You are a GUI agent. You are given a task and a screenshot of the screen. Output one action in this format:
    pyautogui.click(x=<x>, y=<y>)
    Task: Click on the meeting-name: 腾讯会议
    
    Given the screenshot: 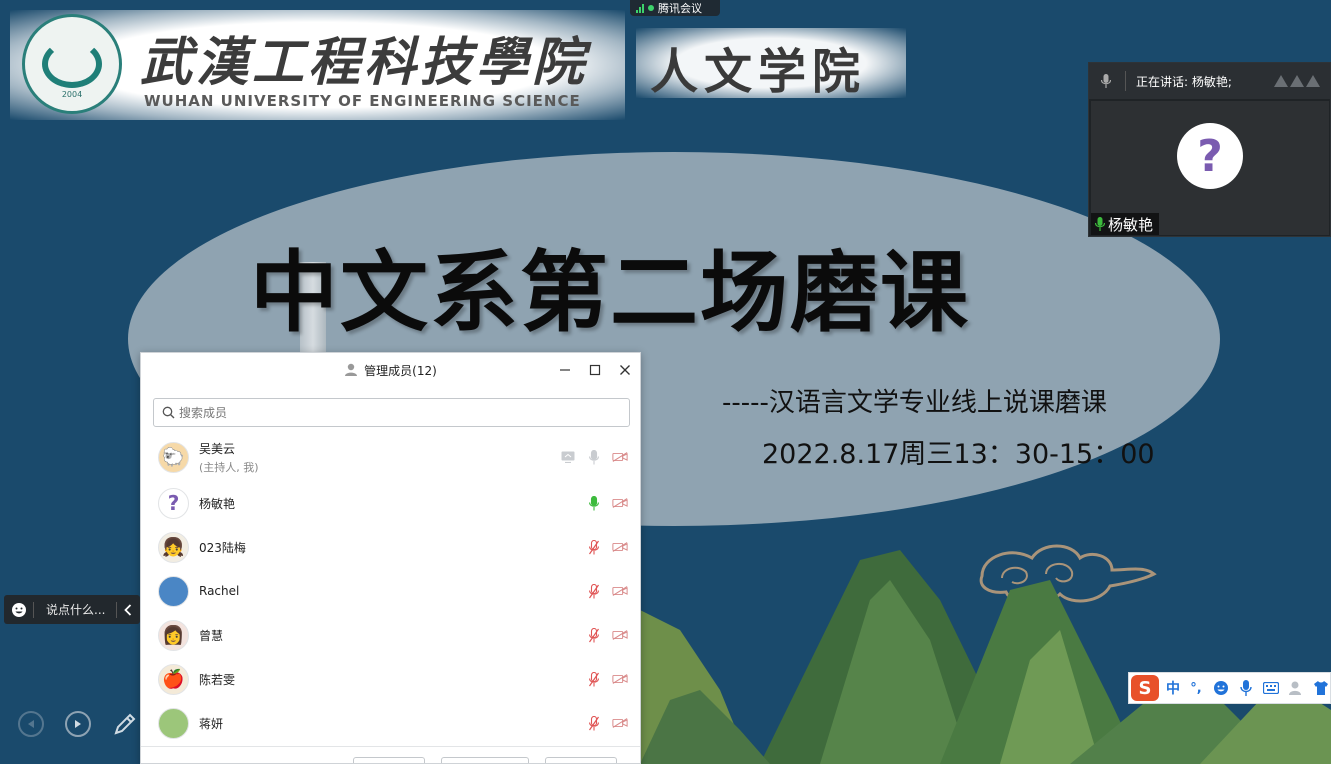 What is the action you would take?
    pyautogui.click(x=680, y=8)
    